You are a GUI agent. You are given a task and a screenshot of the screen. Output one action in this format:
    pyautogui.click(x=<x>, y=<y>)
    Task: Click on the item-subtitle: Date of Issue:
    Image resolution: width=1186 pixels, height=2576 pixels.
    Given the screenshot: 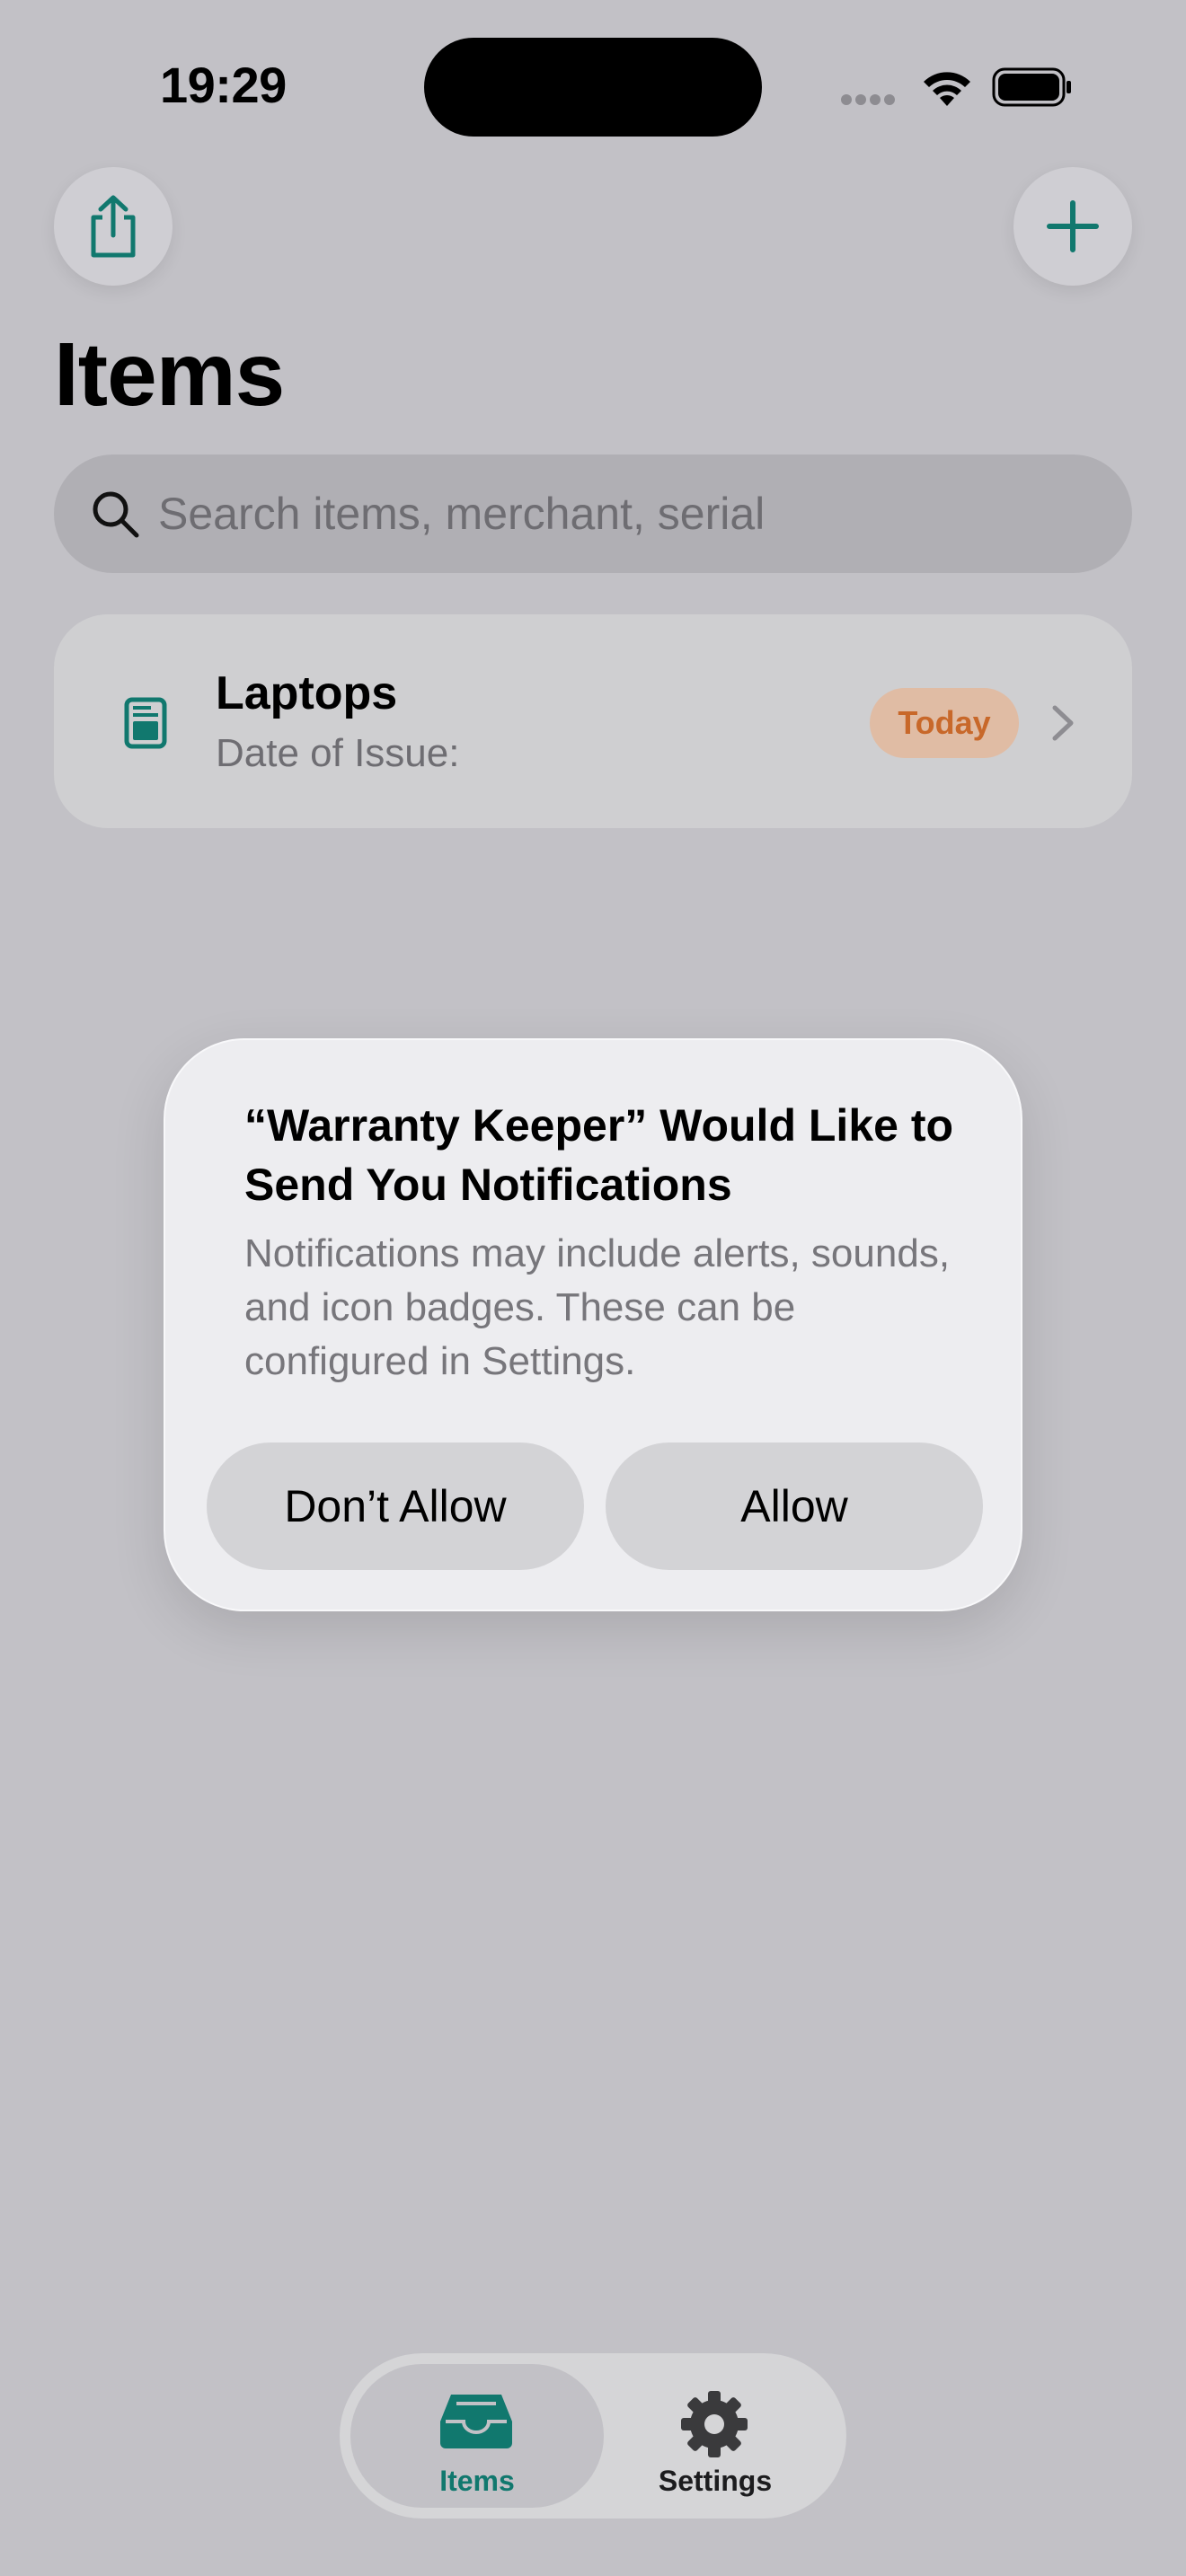 What is the action you would take?
    pyautogui.click(x=338, y=753)
    